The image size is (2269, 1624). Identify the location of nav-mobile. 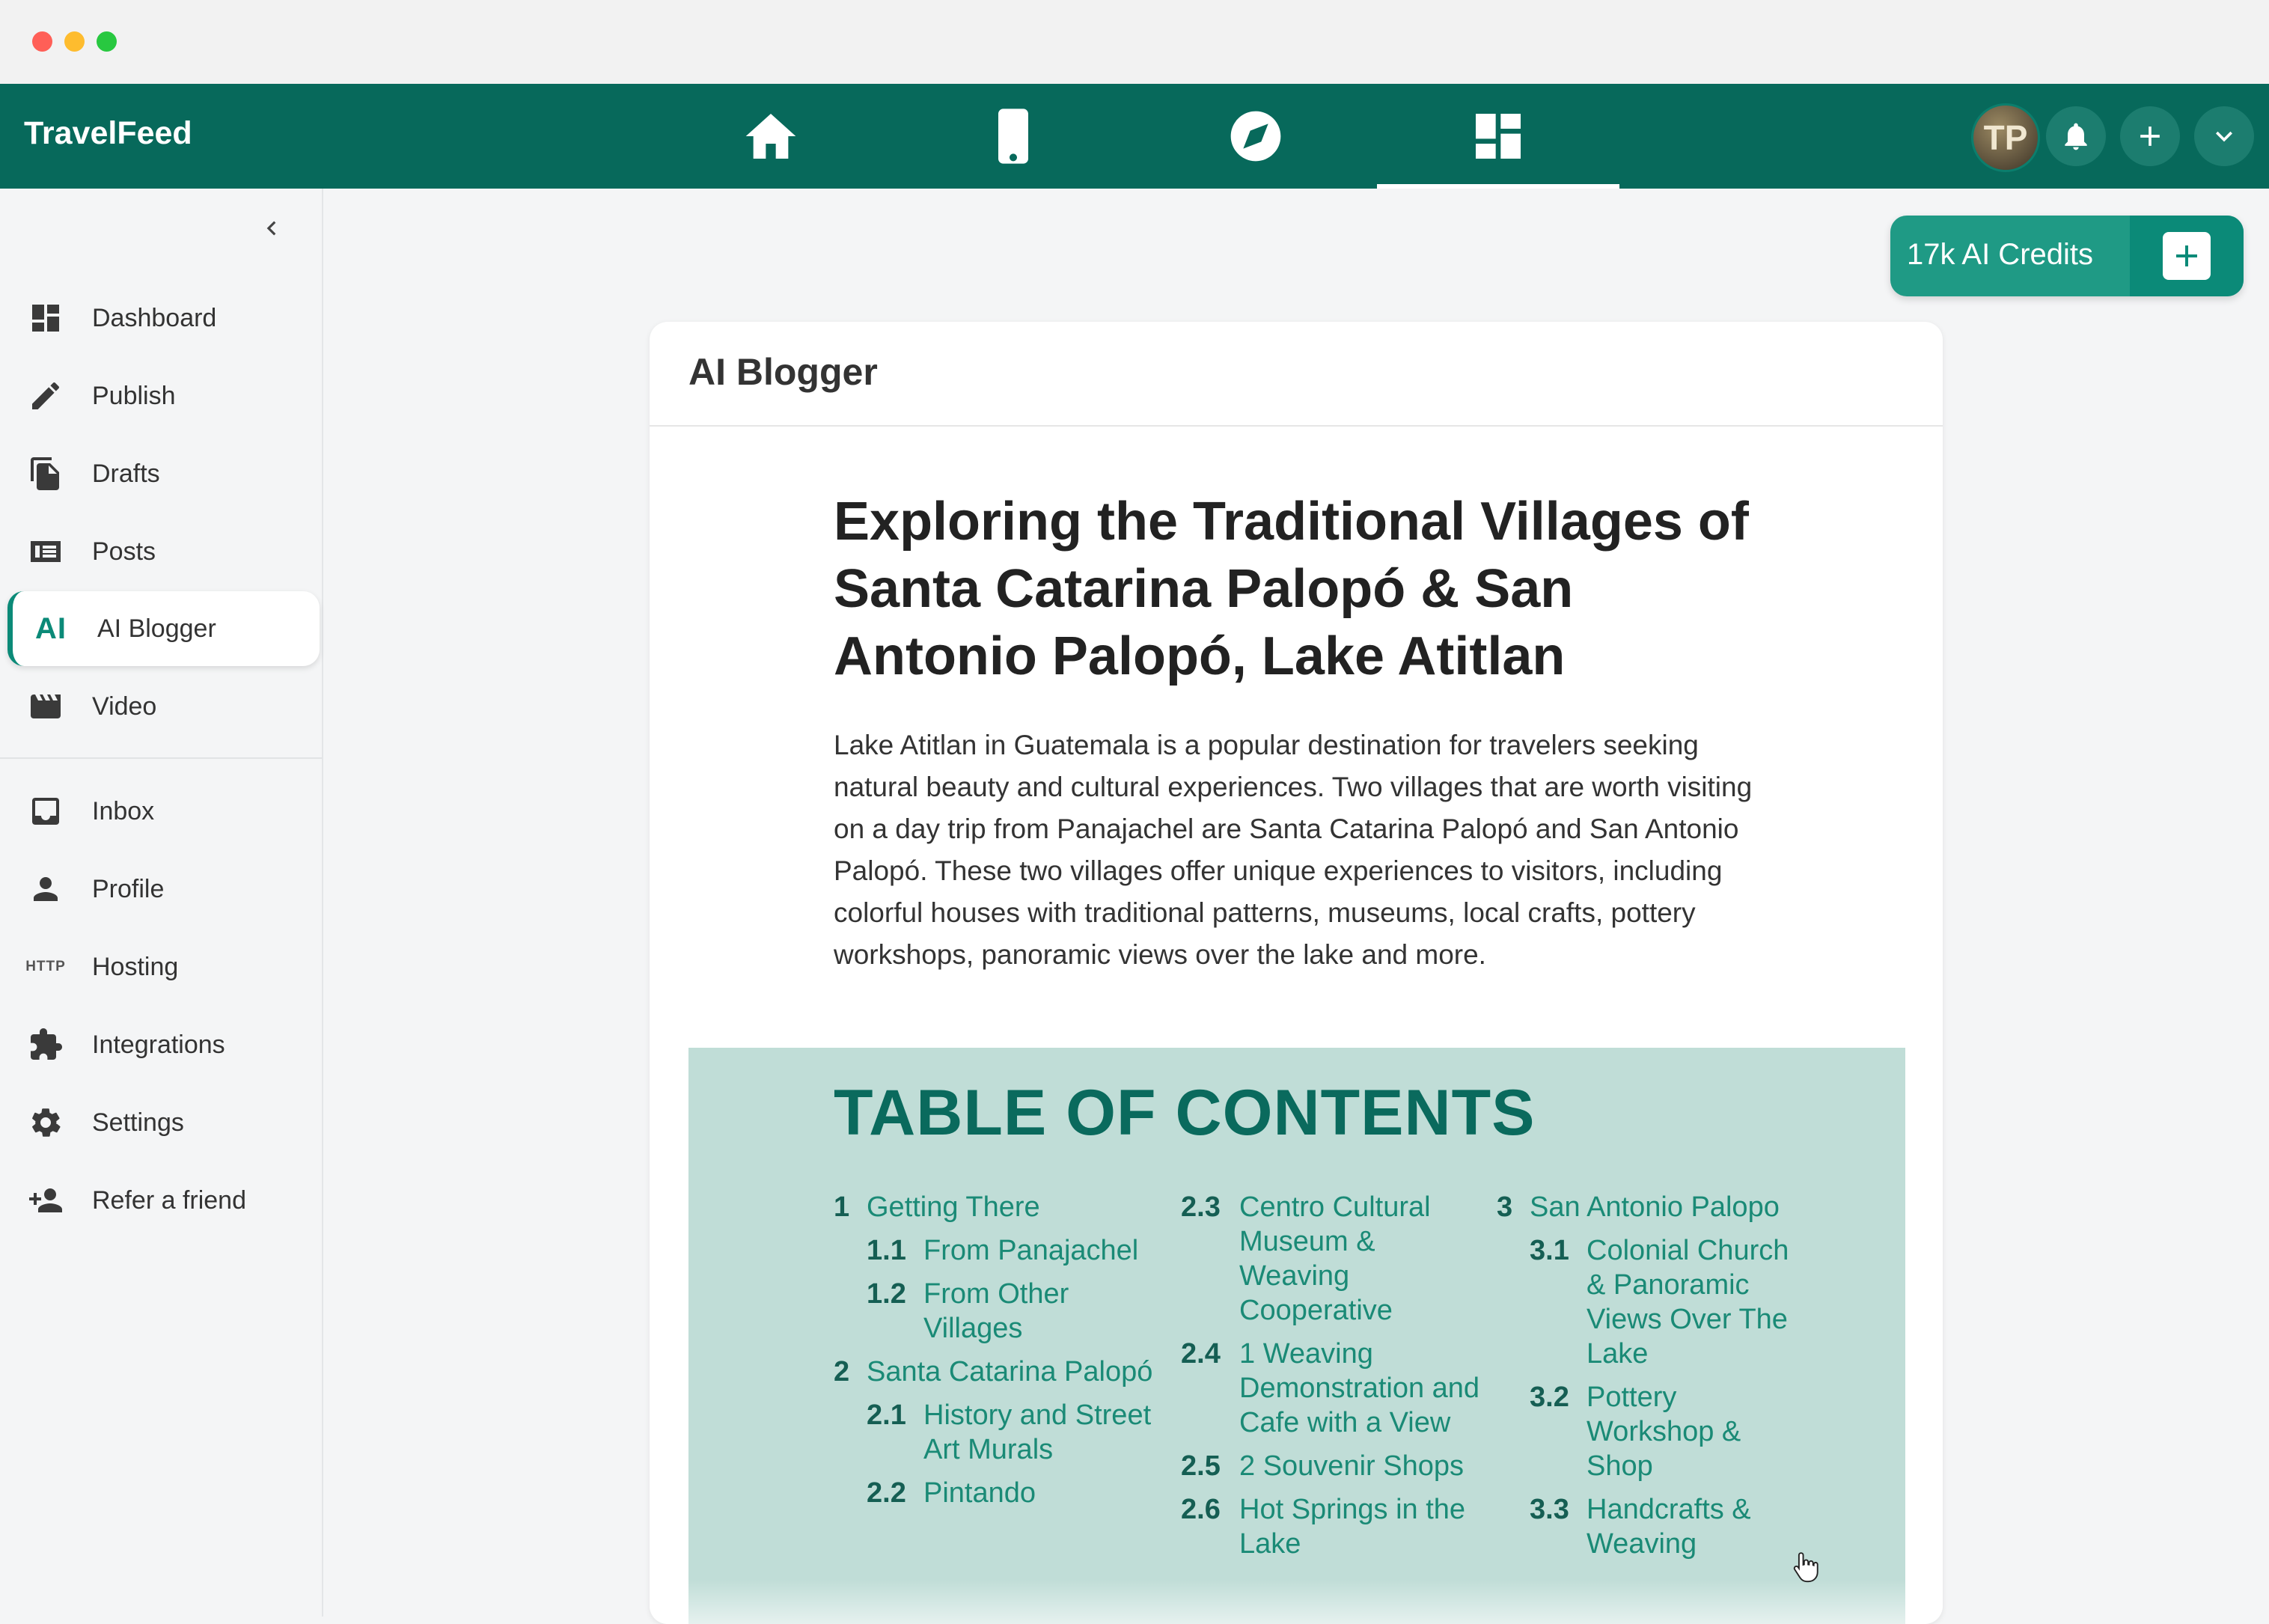
(1013, 136).